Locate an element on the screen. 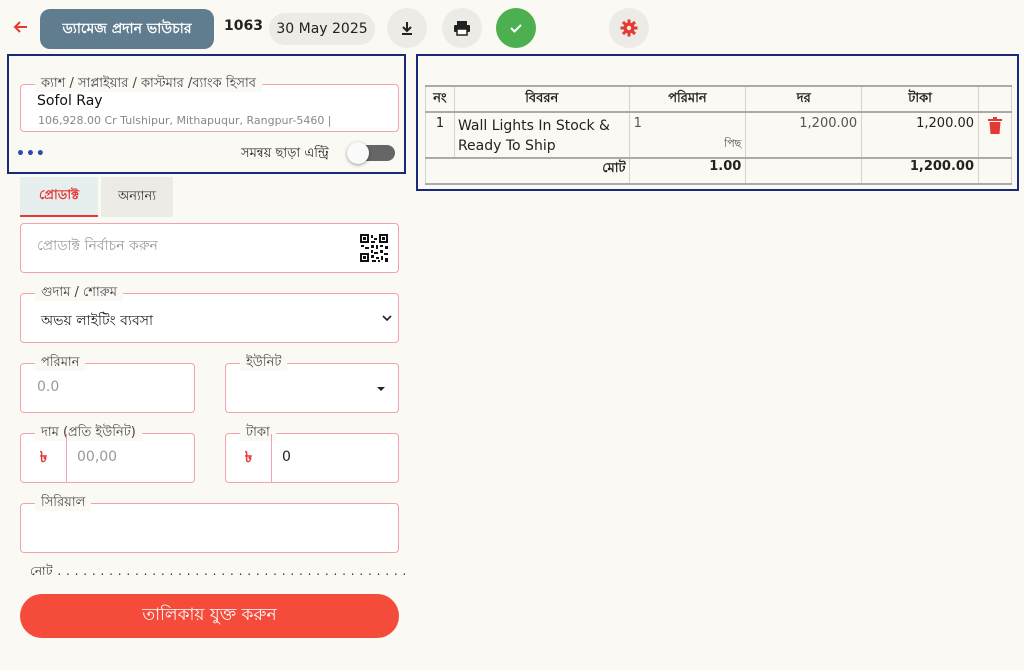 This screenshot has width=1024, height=670. row-amount: 1,200.00 is located at coordinates (920, 135).